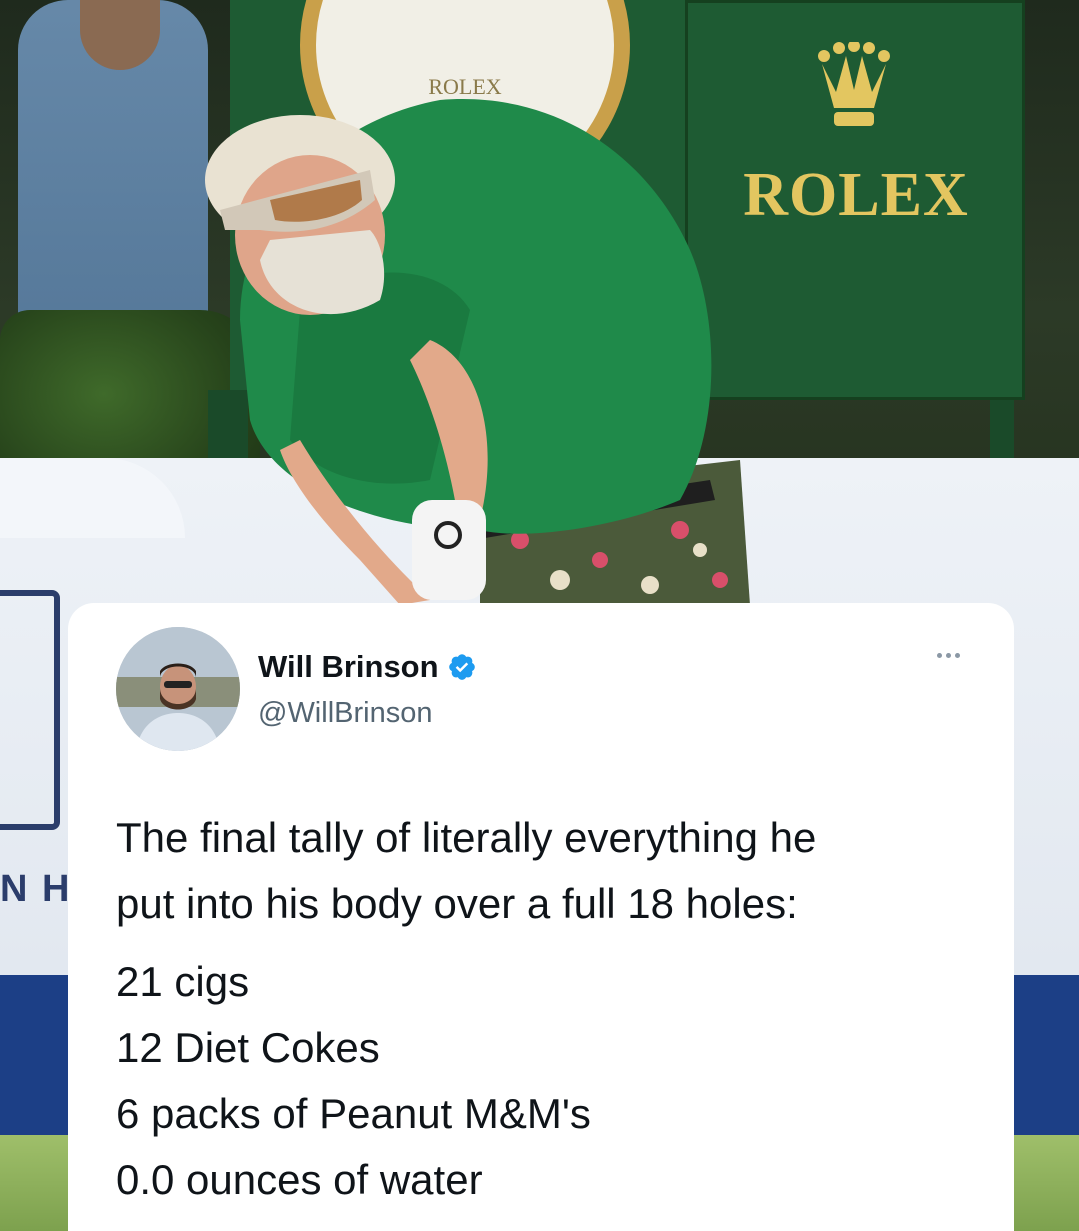 The image size is (1079, 1231). Describe the element at coordinates (248, 1047) in the screenshot. I see `tally-item: 12 Diet Cokes` at that location.